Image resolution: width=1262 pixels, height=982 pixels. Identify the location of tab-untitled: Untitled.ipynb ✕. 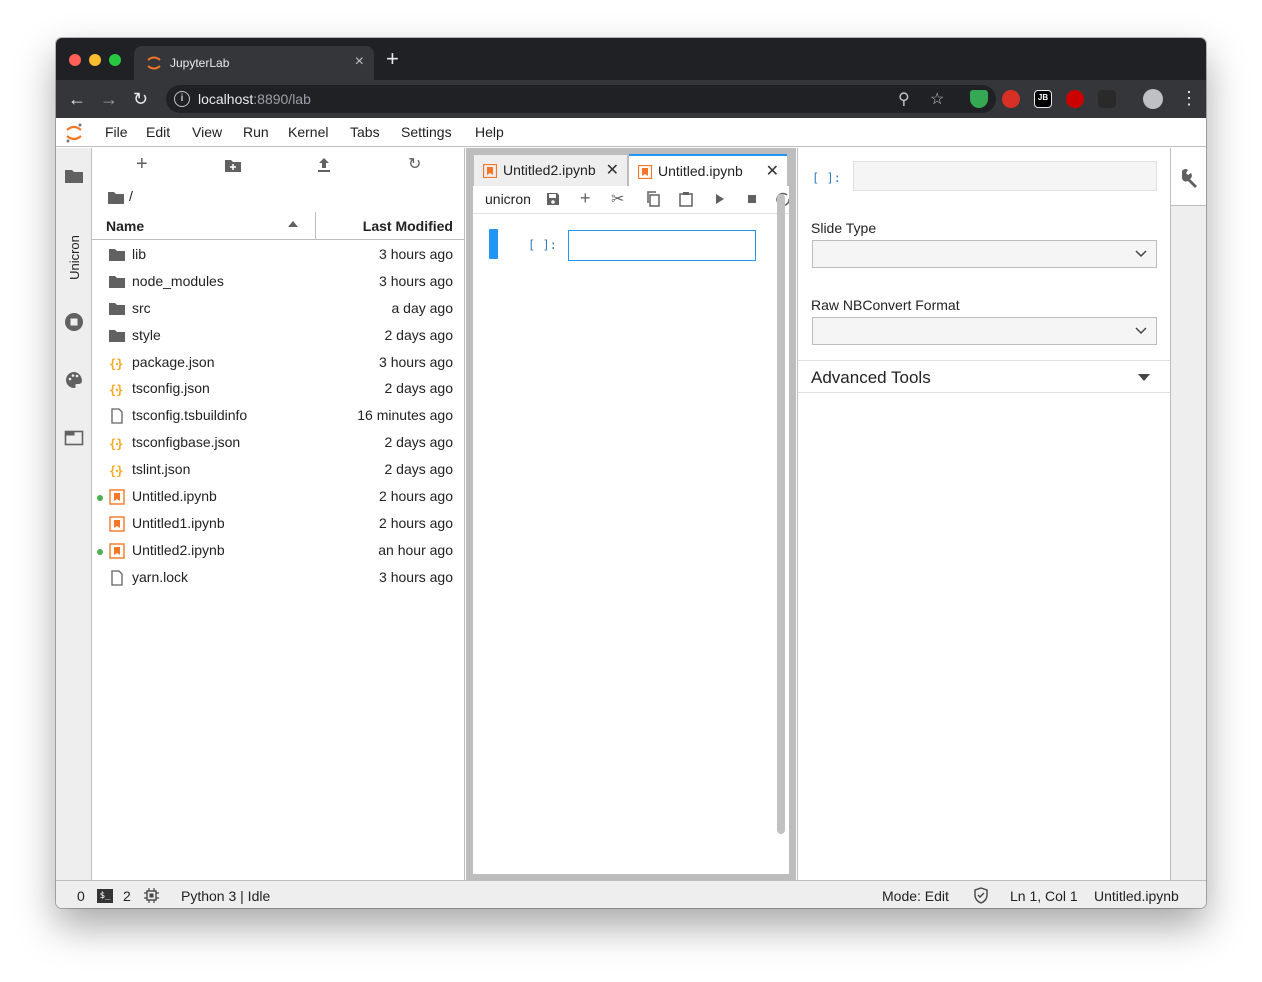
(708, 170).